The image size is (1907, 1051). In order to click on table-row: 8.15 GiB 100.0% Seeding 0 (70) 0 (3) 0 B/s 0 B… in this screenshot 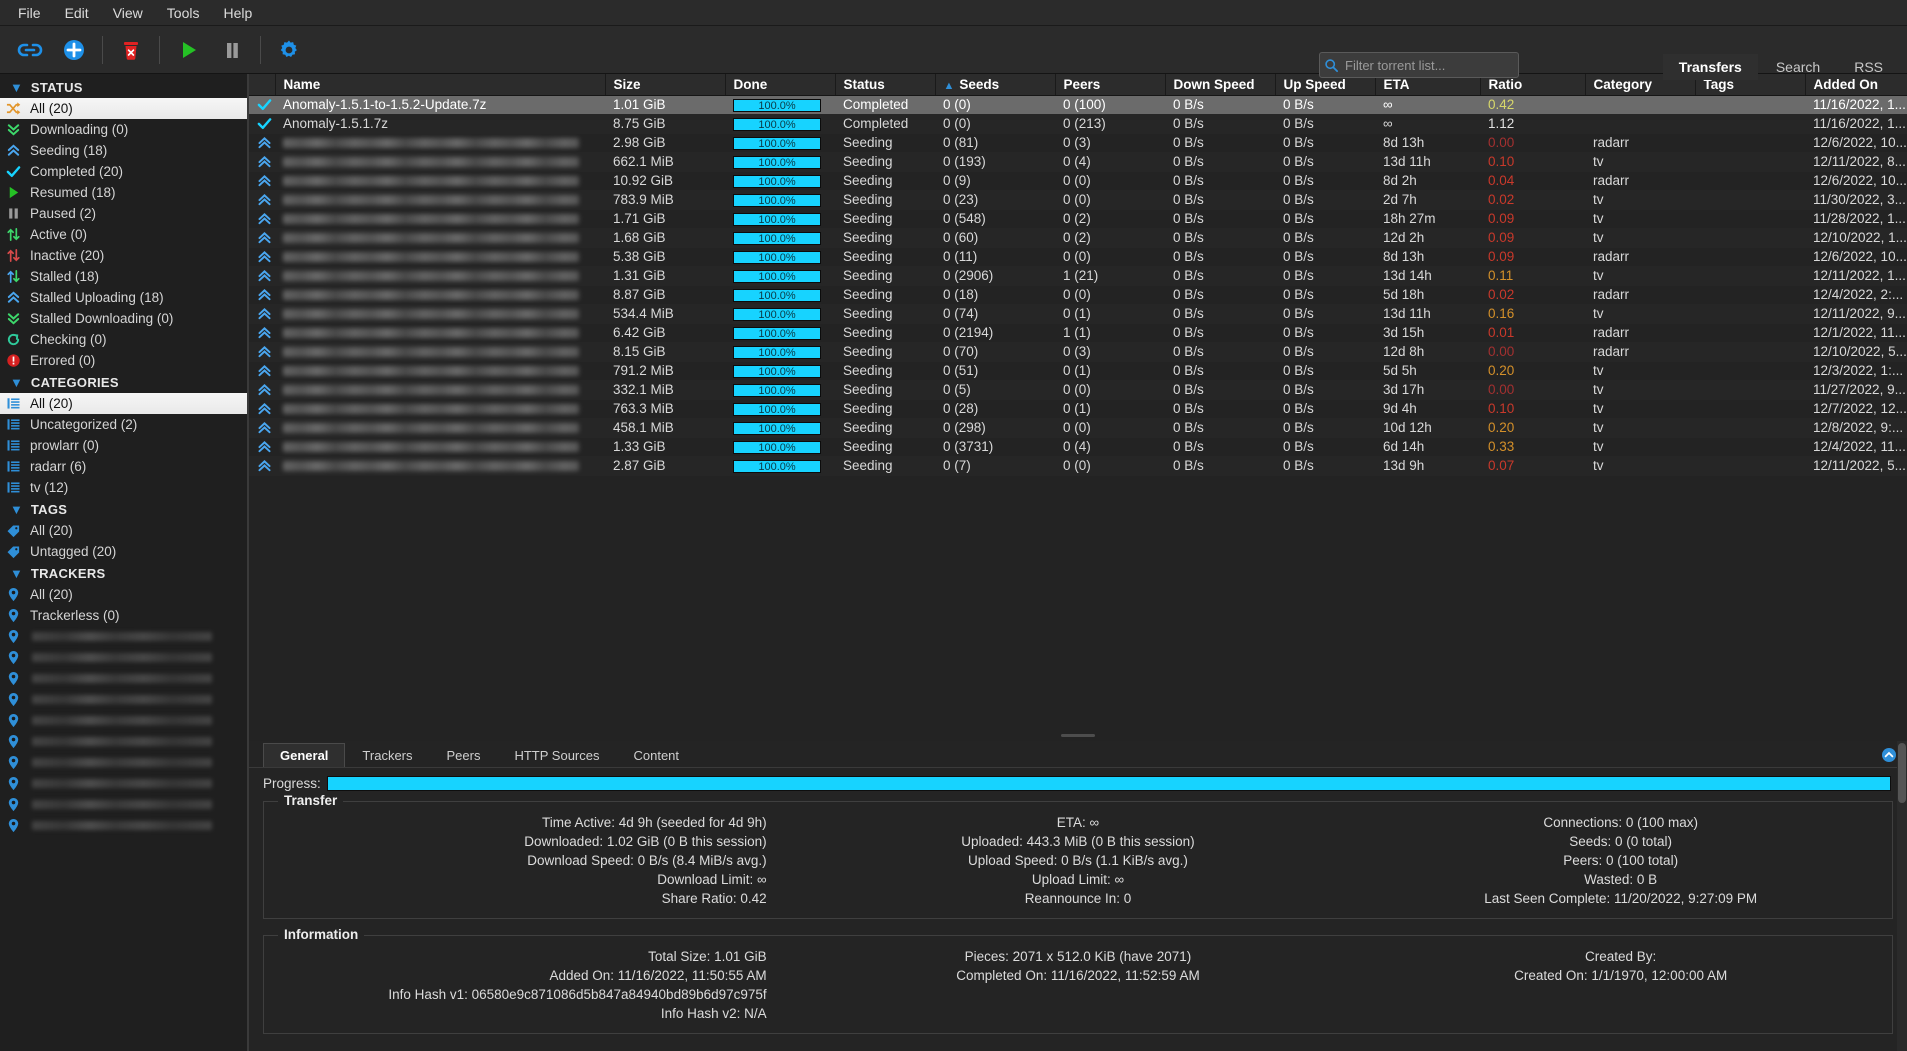, I will do `click(1078, 352)`.